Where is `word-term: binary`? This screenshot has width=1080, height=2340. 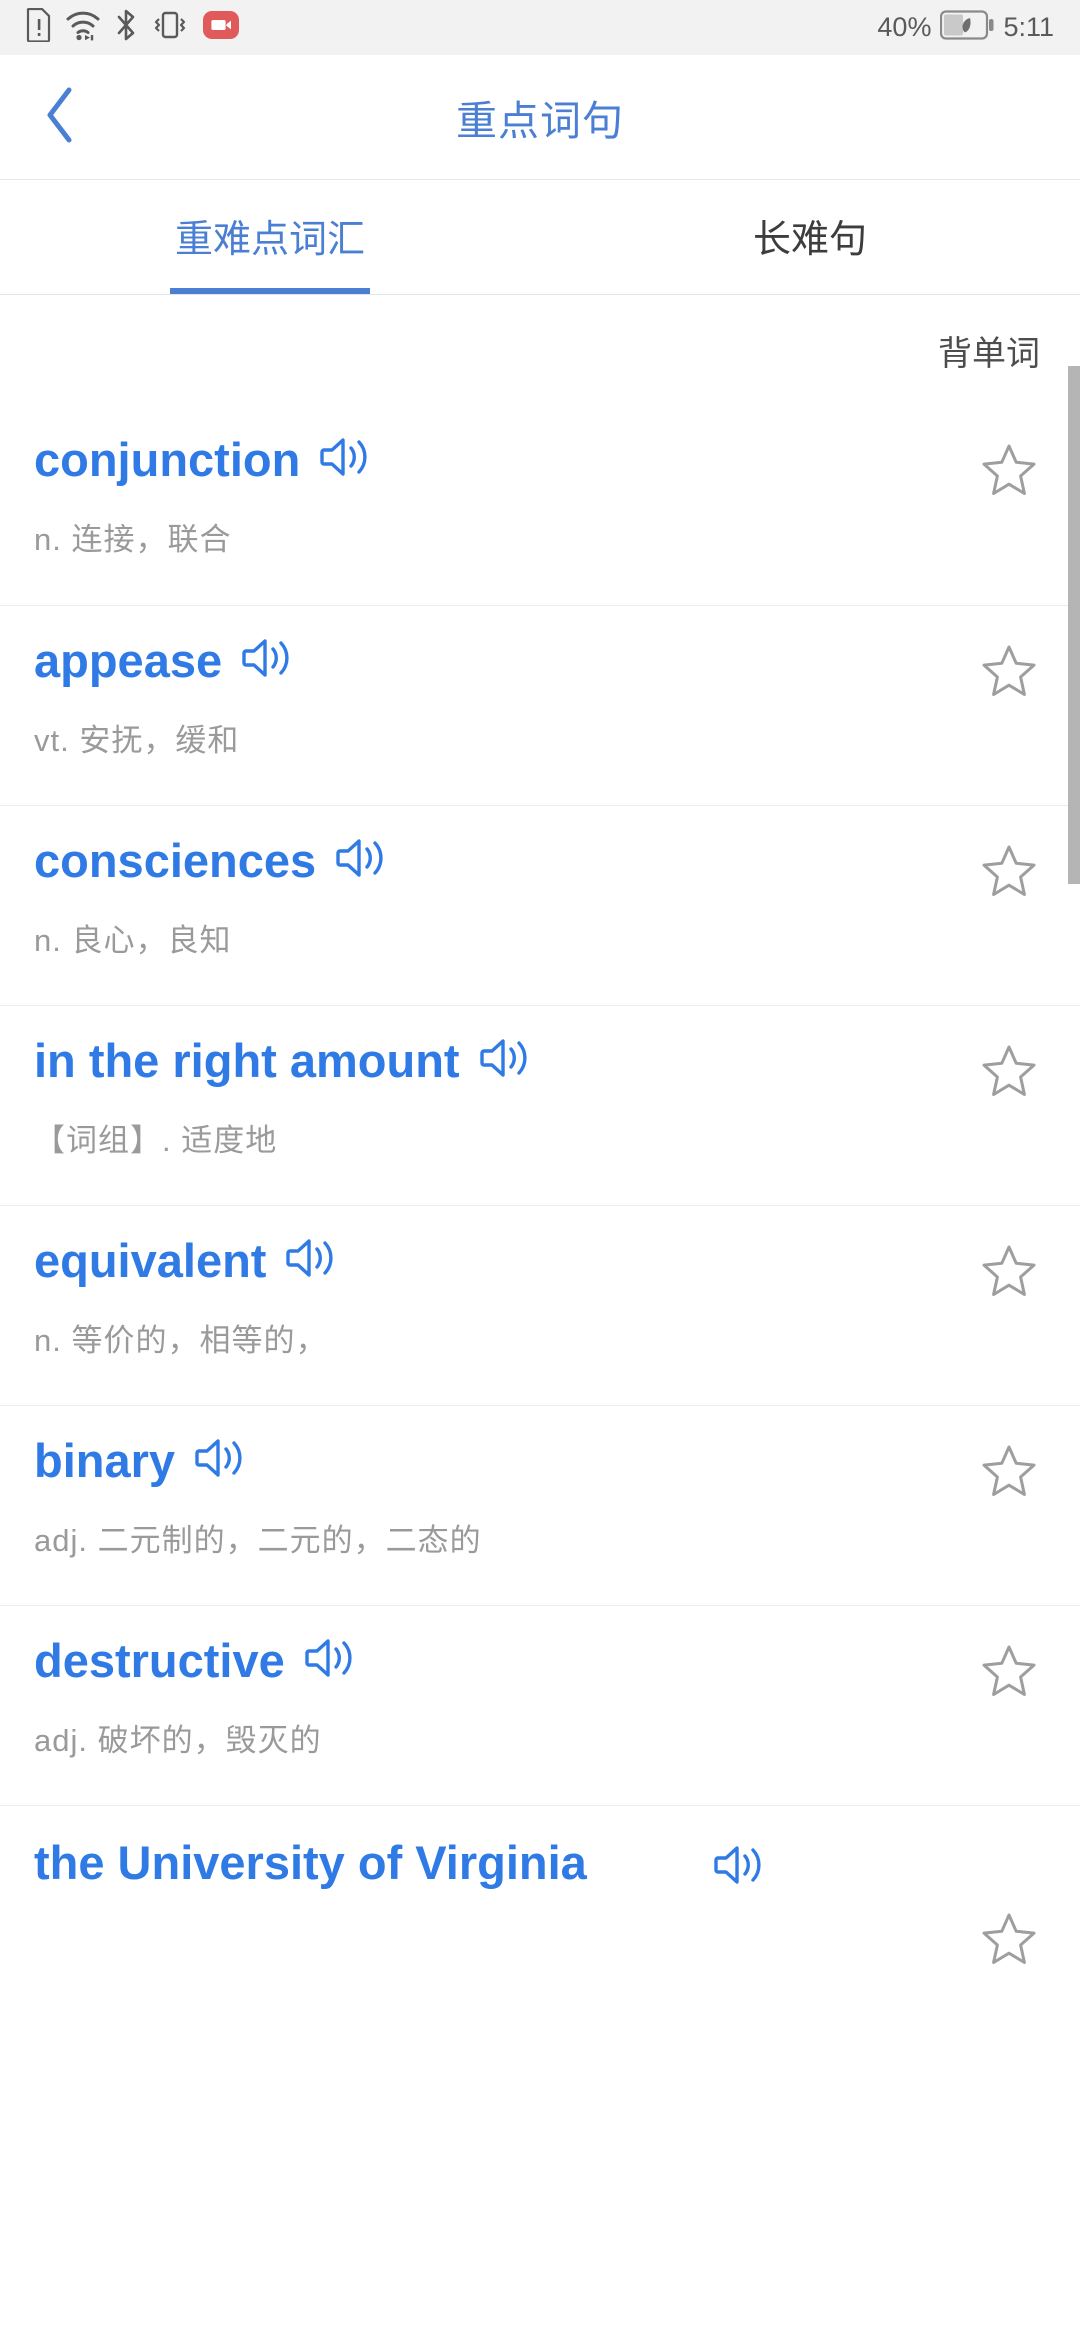
word-term: binary is located at coordinates (104, 1460).